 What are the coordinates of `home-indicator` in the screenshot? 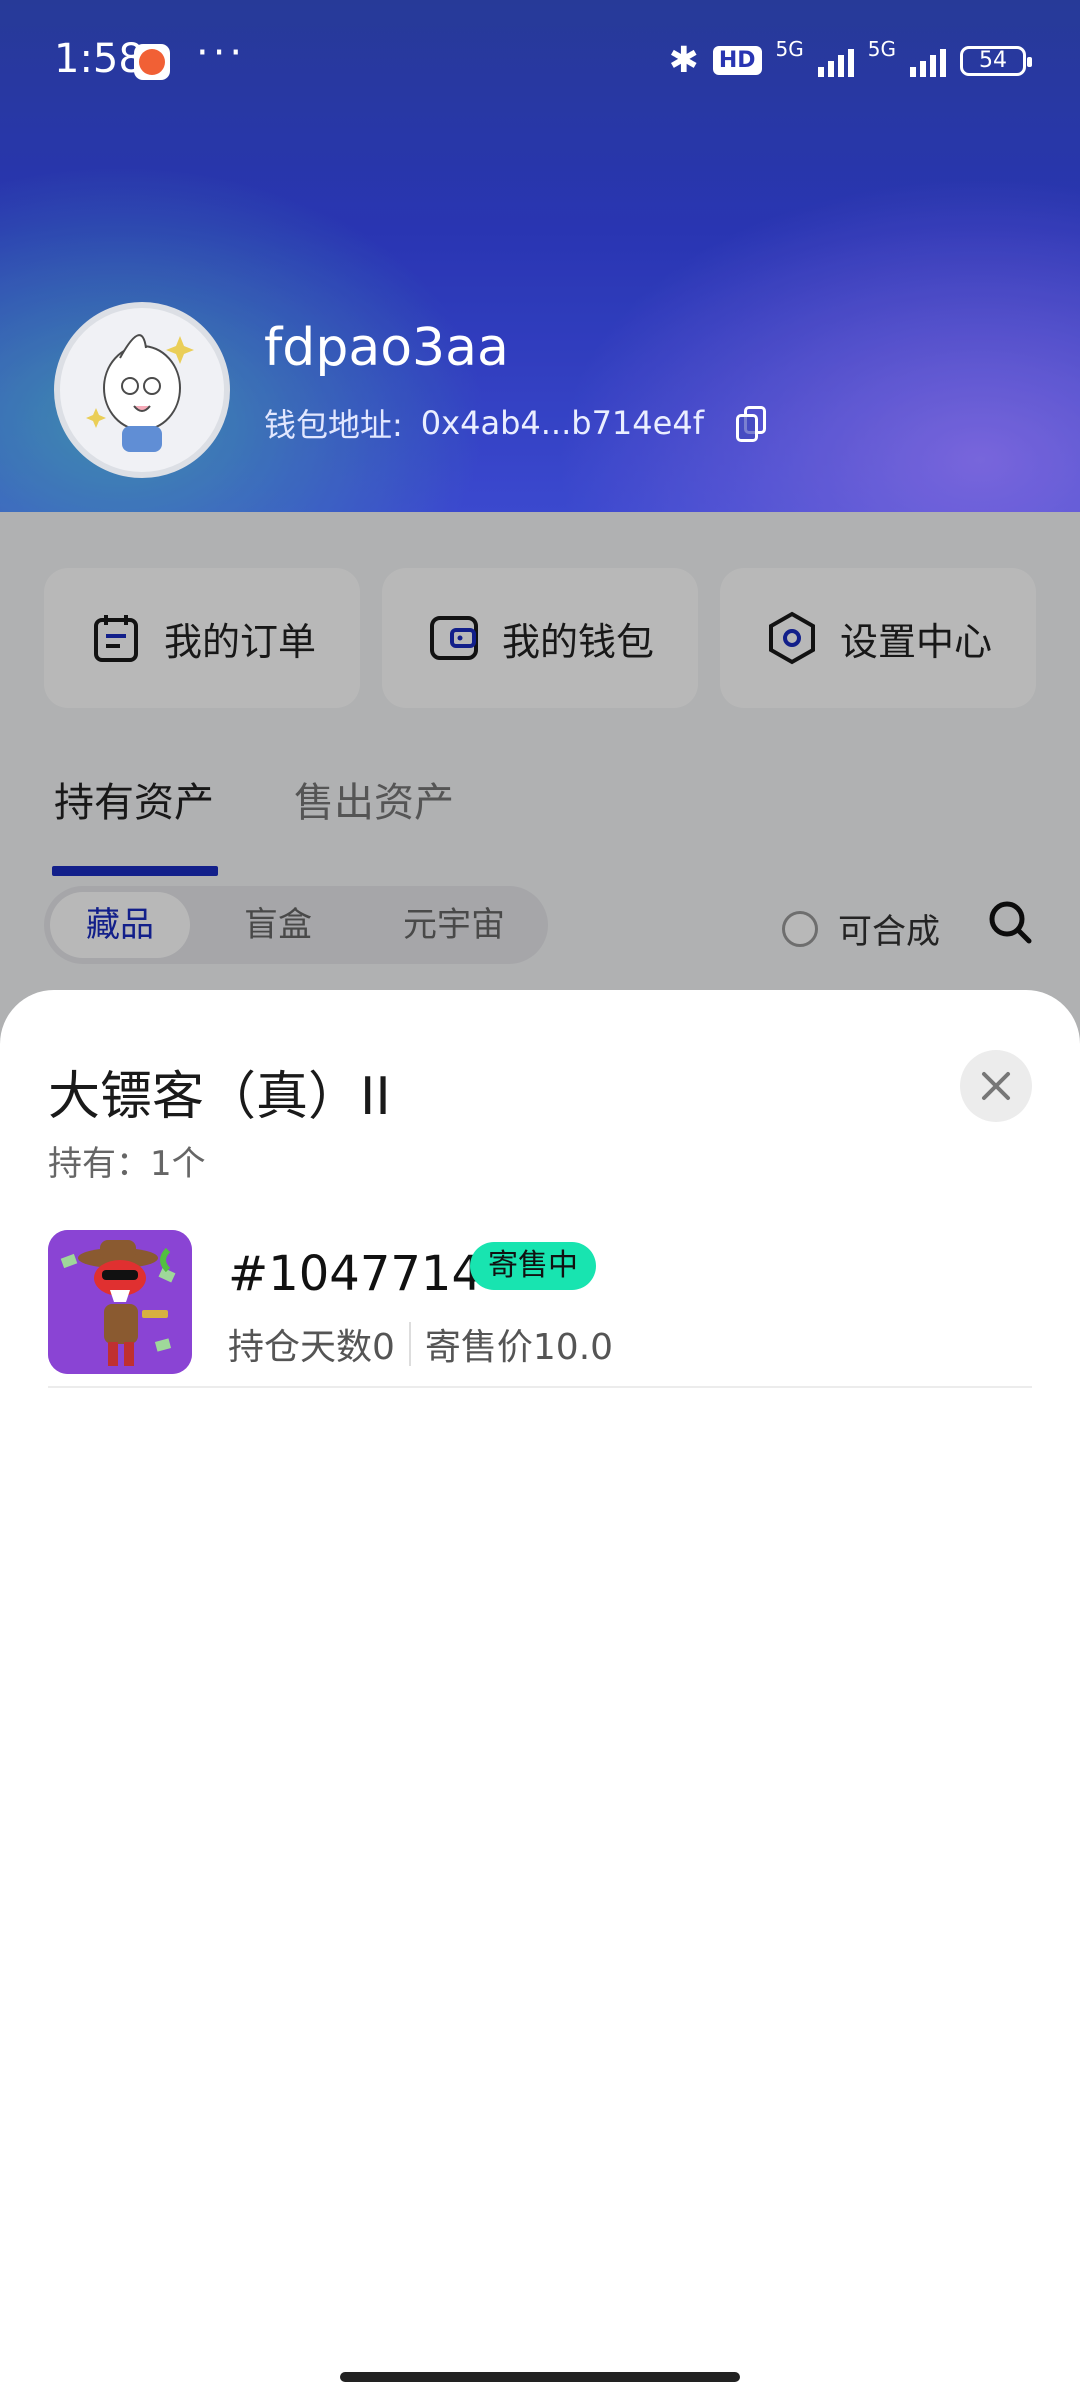 It's located at (540, 2377).